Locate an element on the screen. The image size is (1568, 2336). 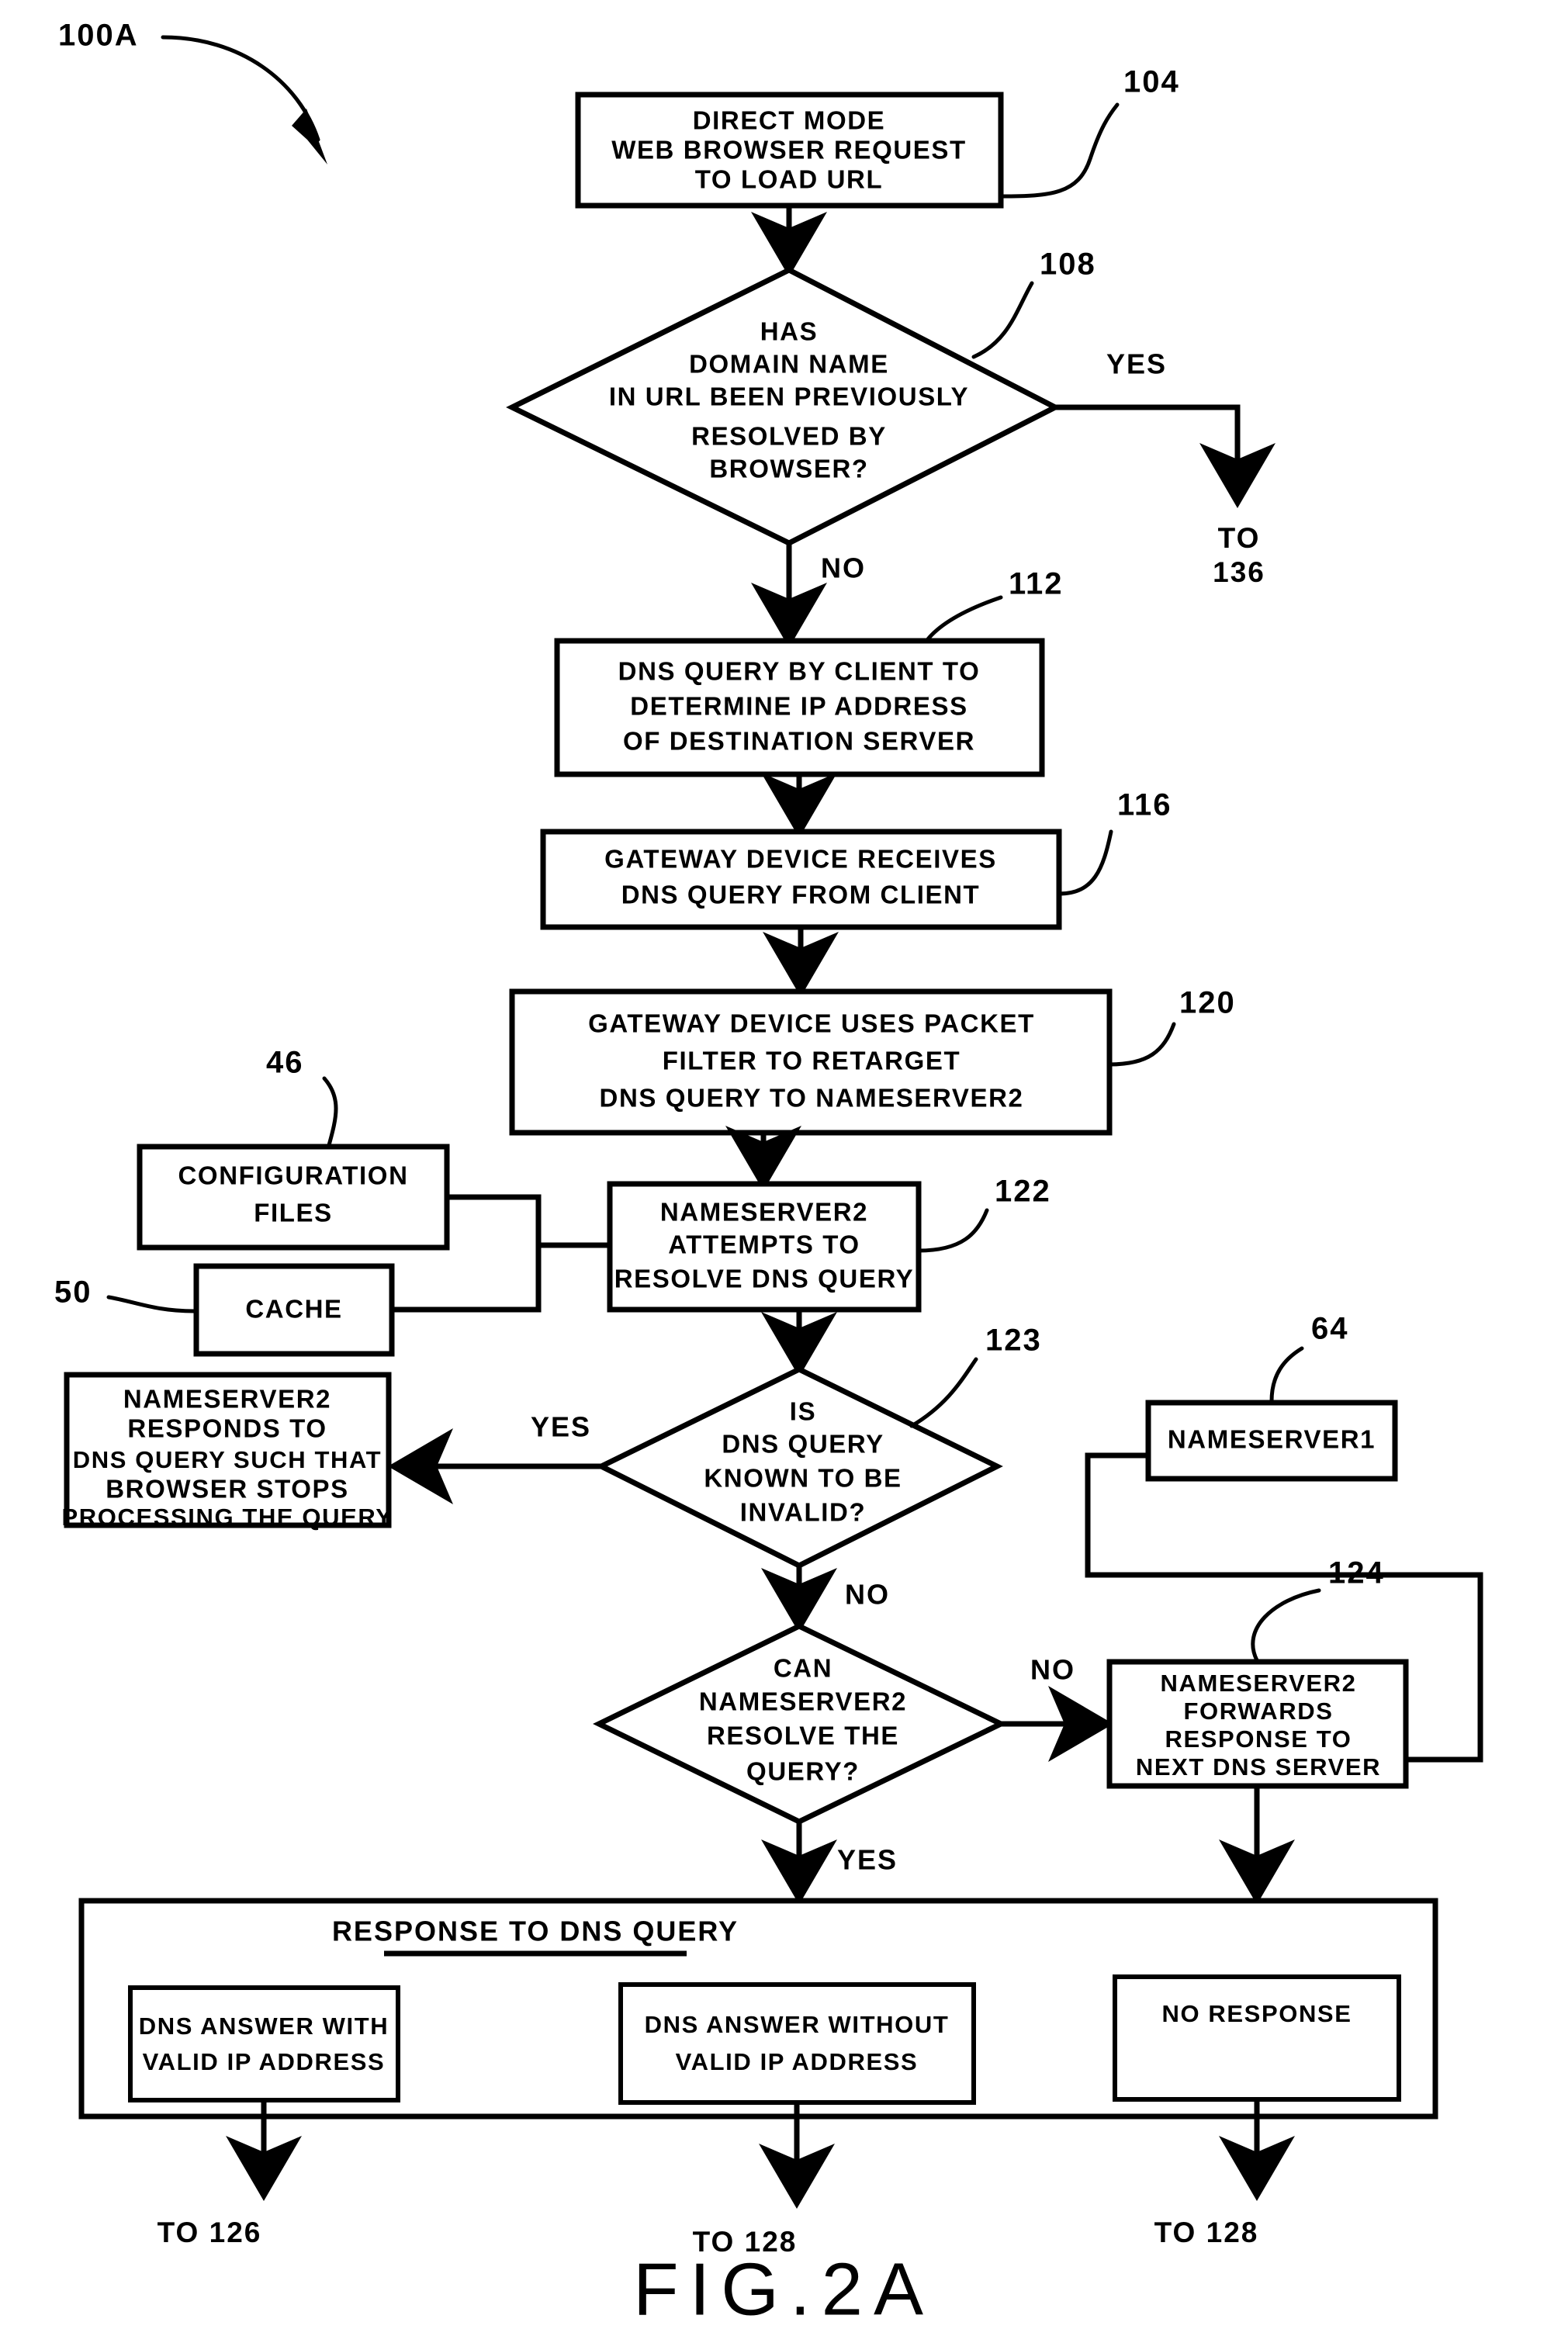
node-canresolve-line-1: CAN is located at coordinates (803, 1668).